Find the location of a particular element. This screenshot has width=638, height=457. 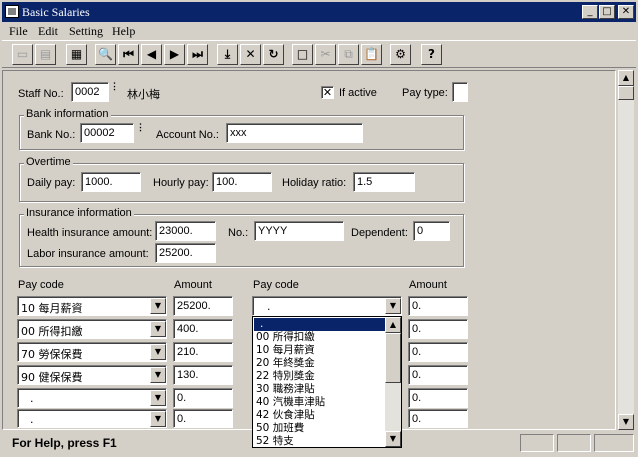

pay-type-field is located at coordinates (460, 92).